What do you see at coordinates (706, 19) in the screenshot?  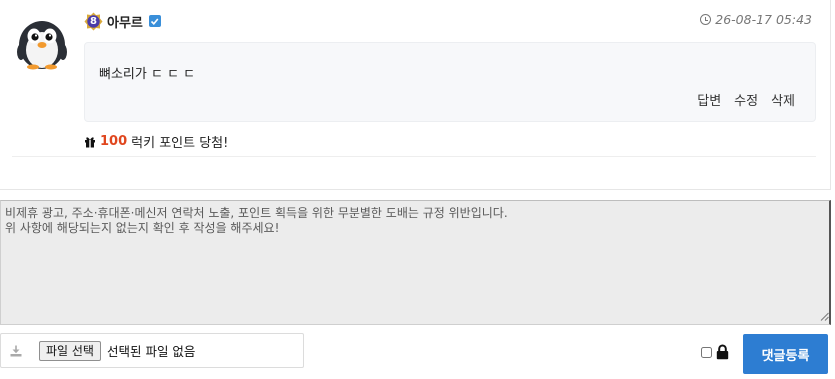 I see `clock-icon` at bounding box center [706, 19].